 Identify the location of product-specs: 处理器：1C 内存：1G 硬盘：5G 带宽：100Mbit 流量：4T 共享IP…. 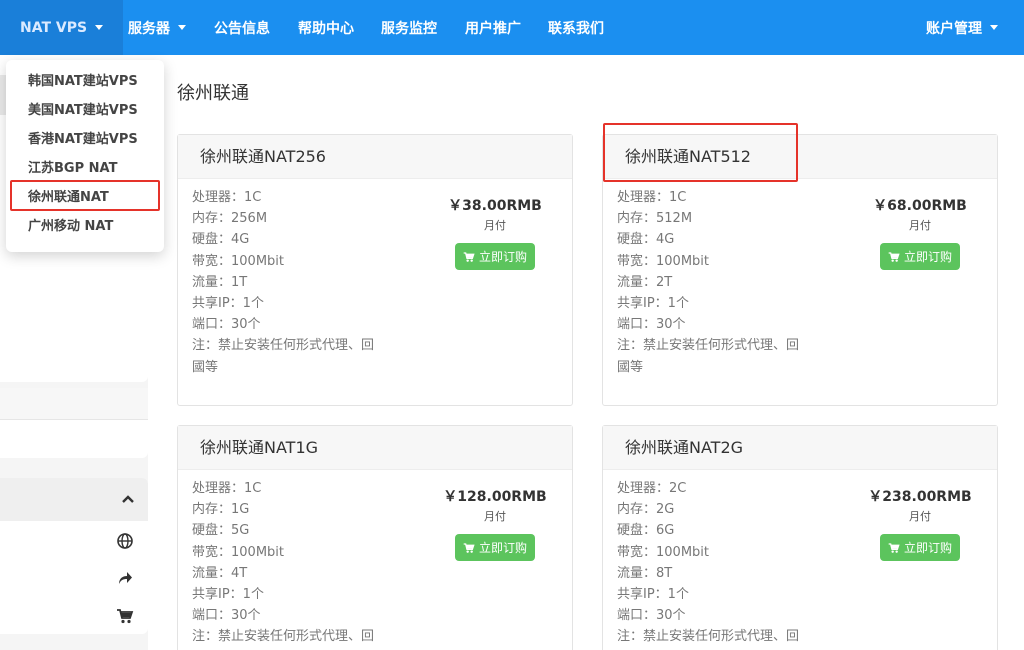
(298, 563).